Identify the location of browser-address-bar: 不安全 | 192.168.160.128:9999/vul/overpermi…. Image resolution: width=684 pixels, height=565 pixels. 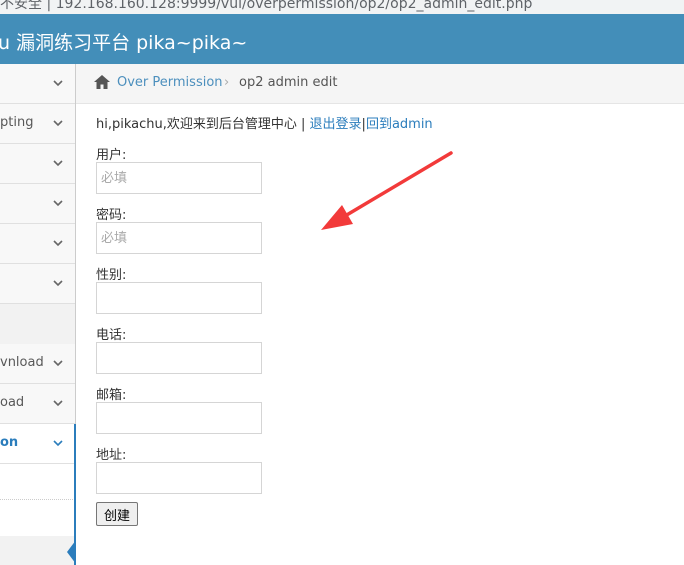
(342, 7).